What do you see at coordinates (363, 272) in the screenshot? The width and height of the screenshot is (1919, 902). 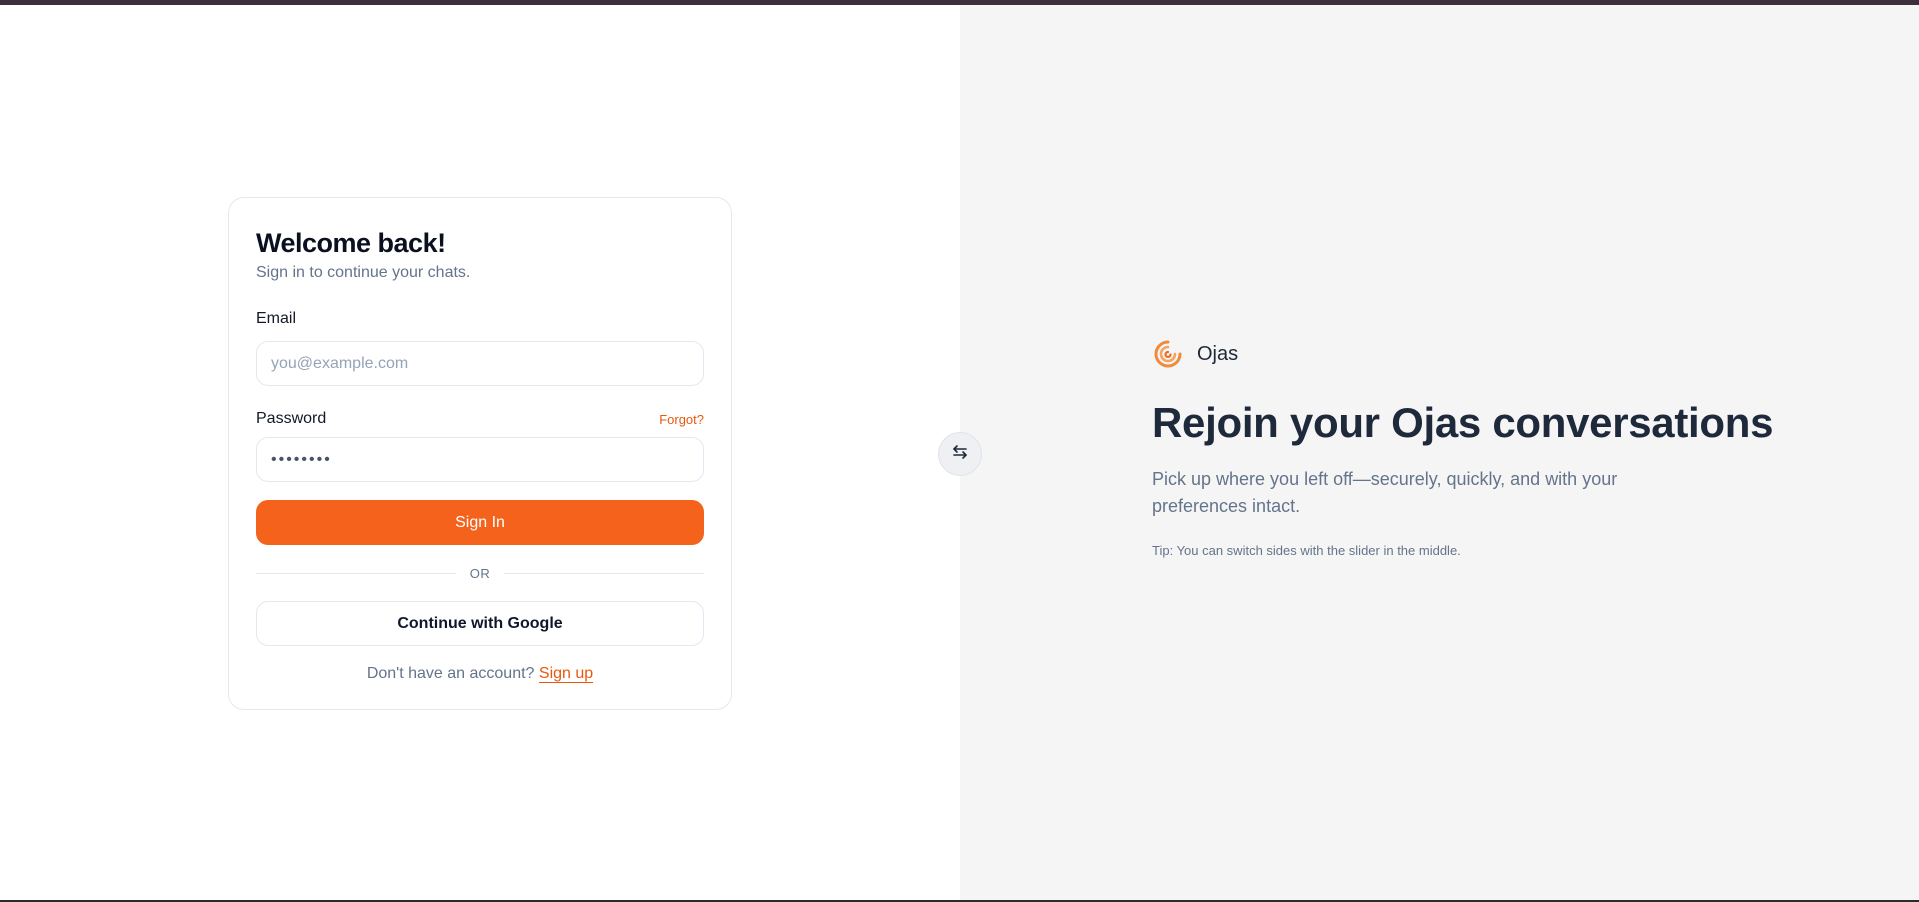 I see `login-subtitle: Sign in to continue your chats.` at bounding box center [363, 272].